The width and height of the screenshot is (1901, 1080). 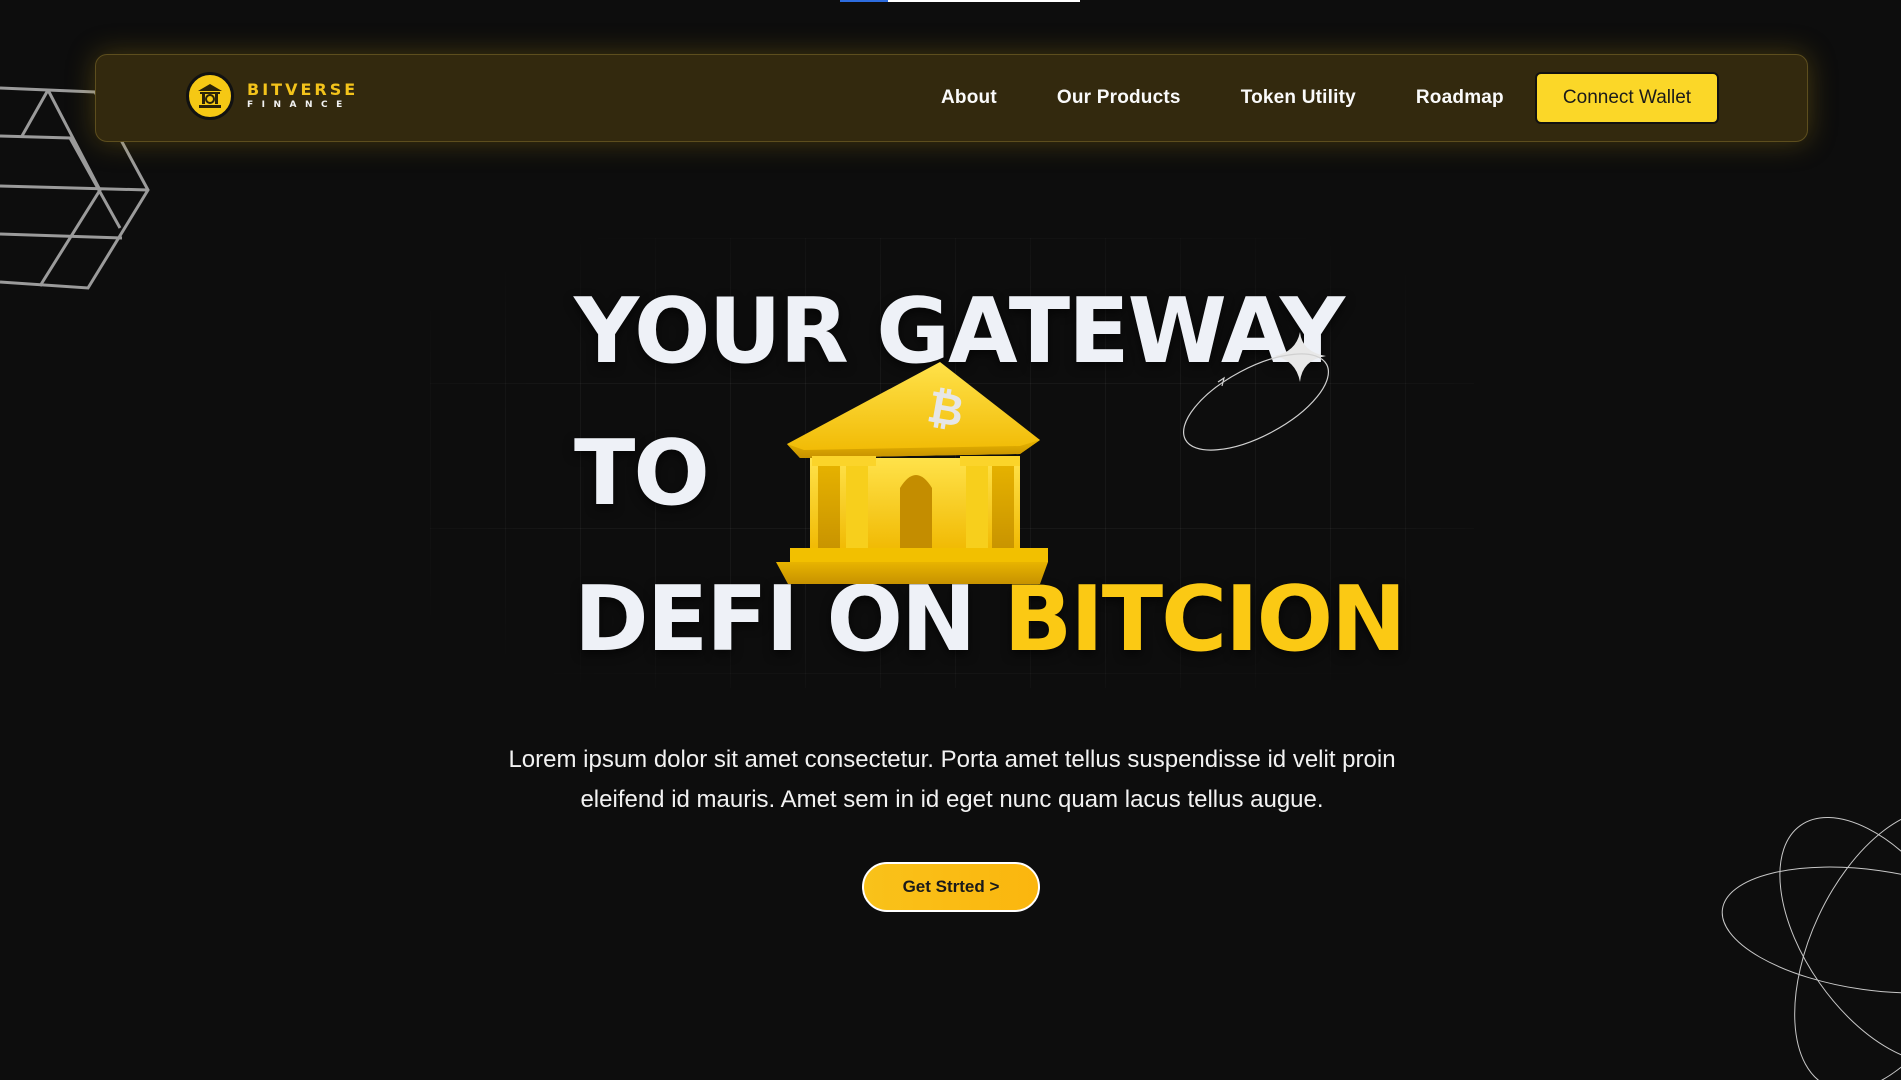 I want to click on bank-icon, so click(x=210, y=96).